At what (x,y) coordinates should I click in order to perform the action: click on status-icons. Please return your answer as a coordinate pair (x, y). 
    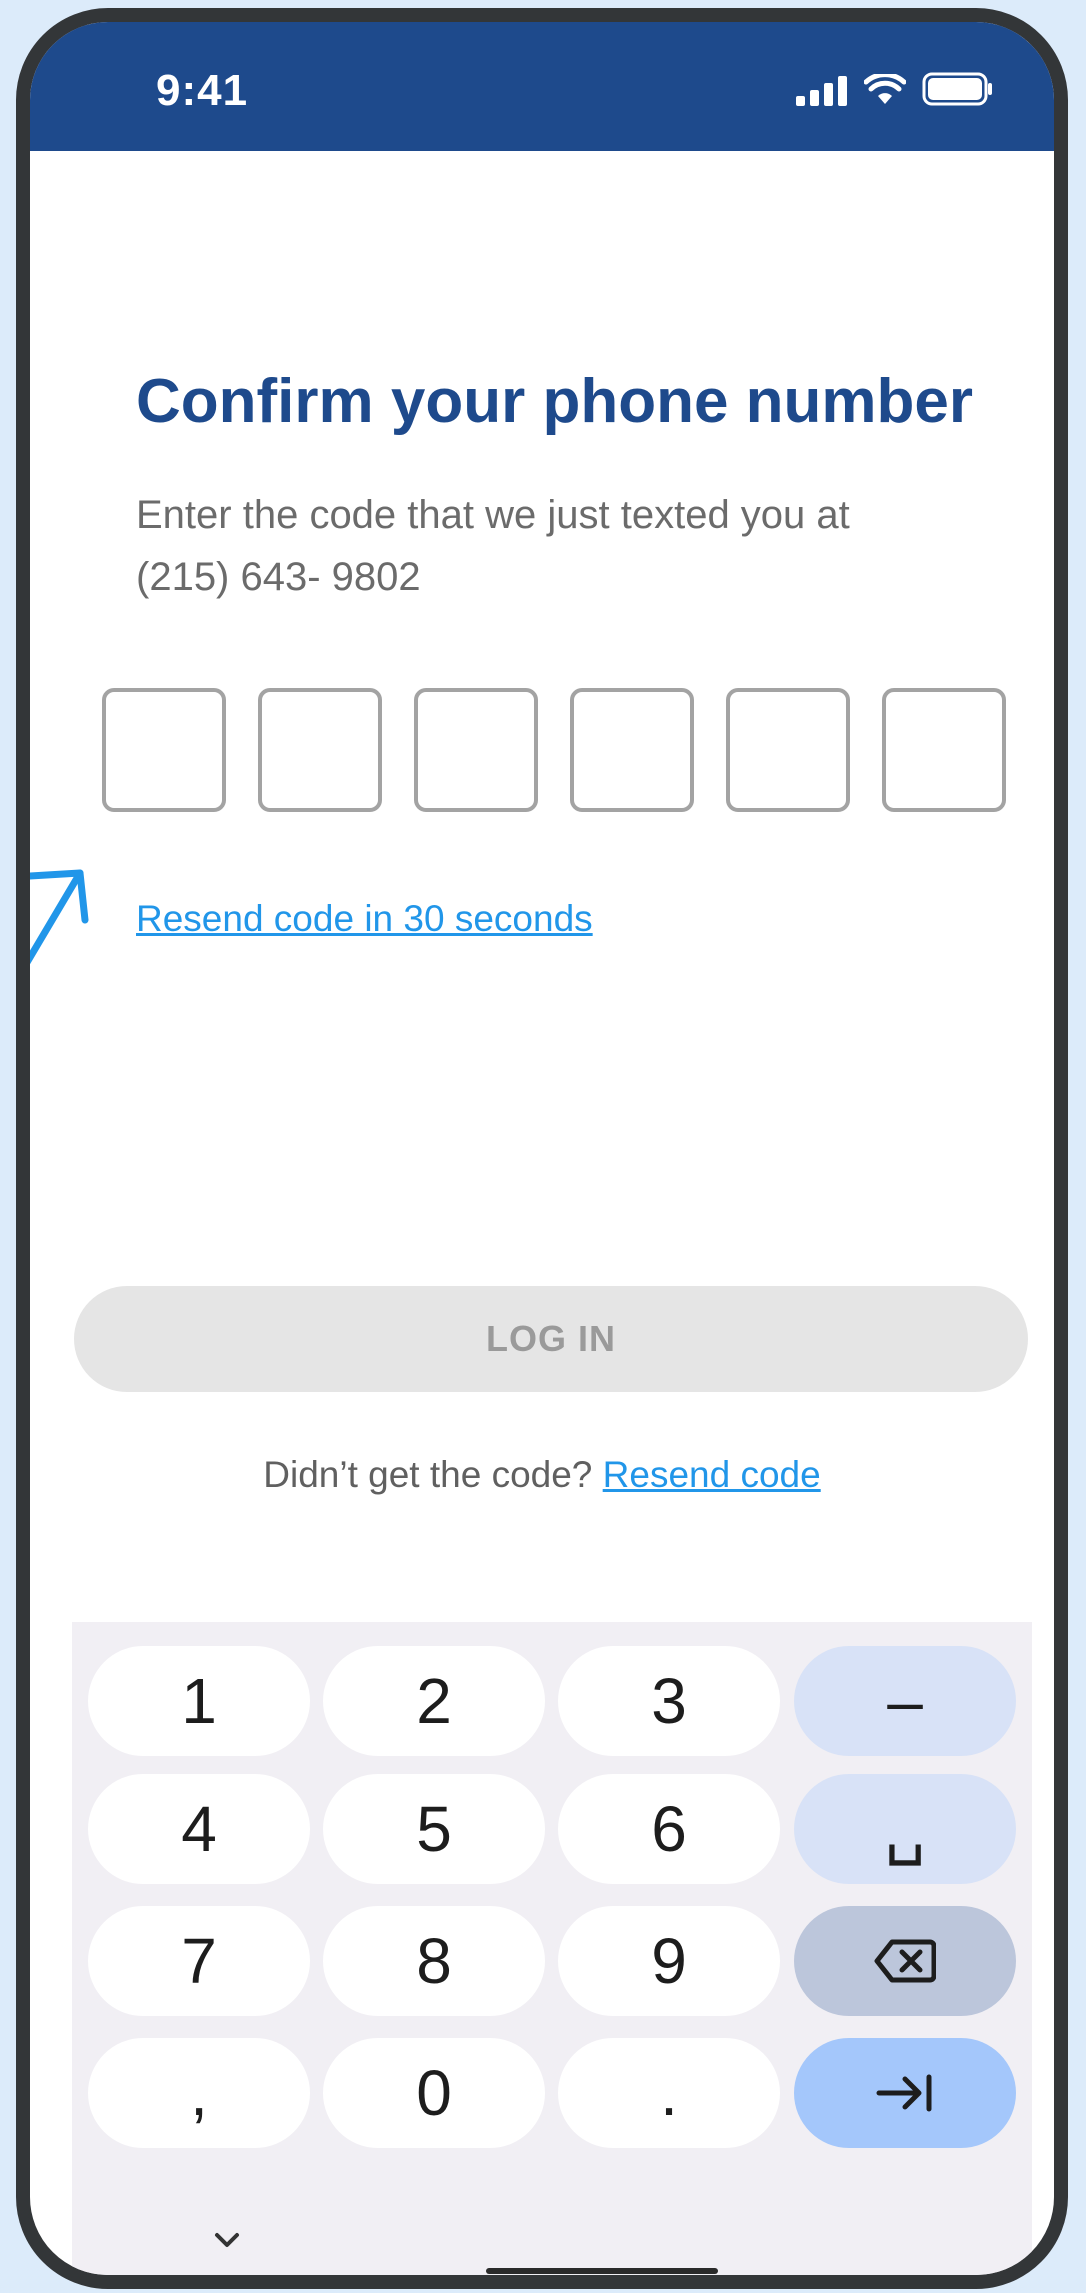
    Looking at the image, I should click on (895, 89).